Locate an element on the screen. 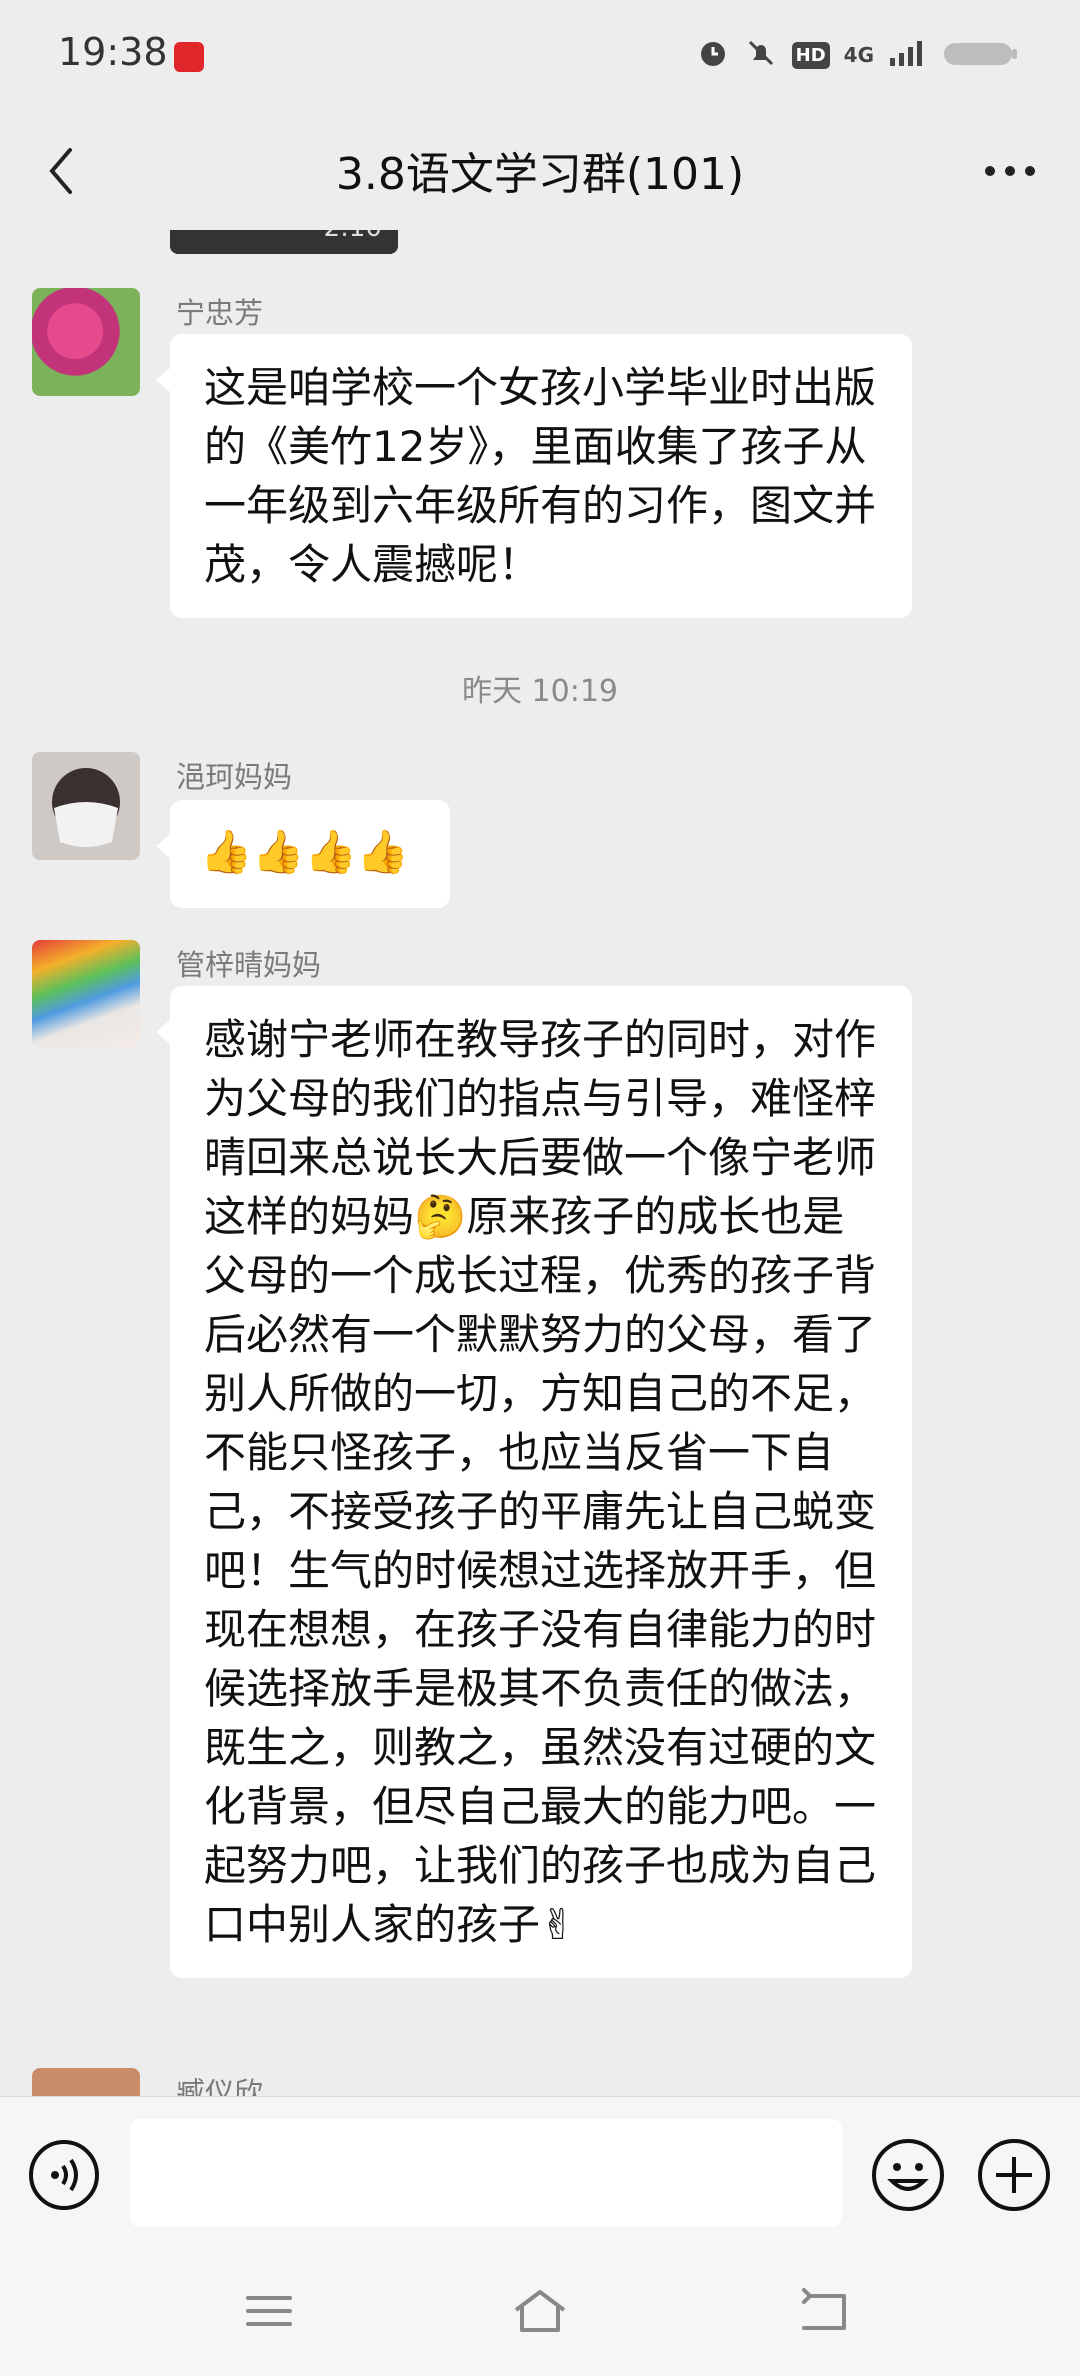 The image size is (1080, 2376). mute-icon is located at coordinates (761, 55).